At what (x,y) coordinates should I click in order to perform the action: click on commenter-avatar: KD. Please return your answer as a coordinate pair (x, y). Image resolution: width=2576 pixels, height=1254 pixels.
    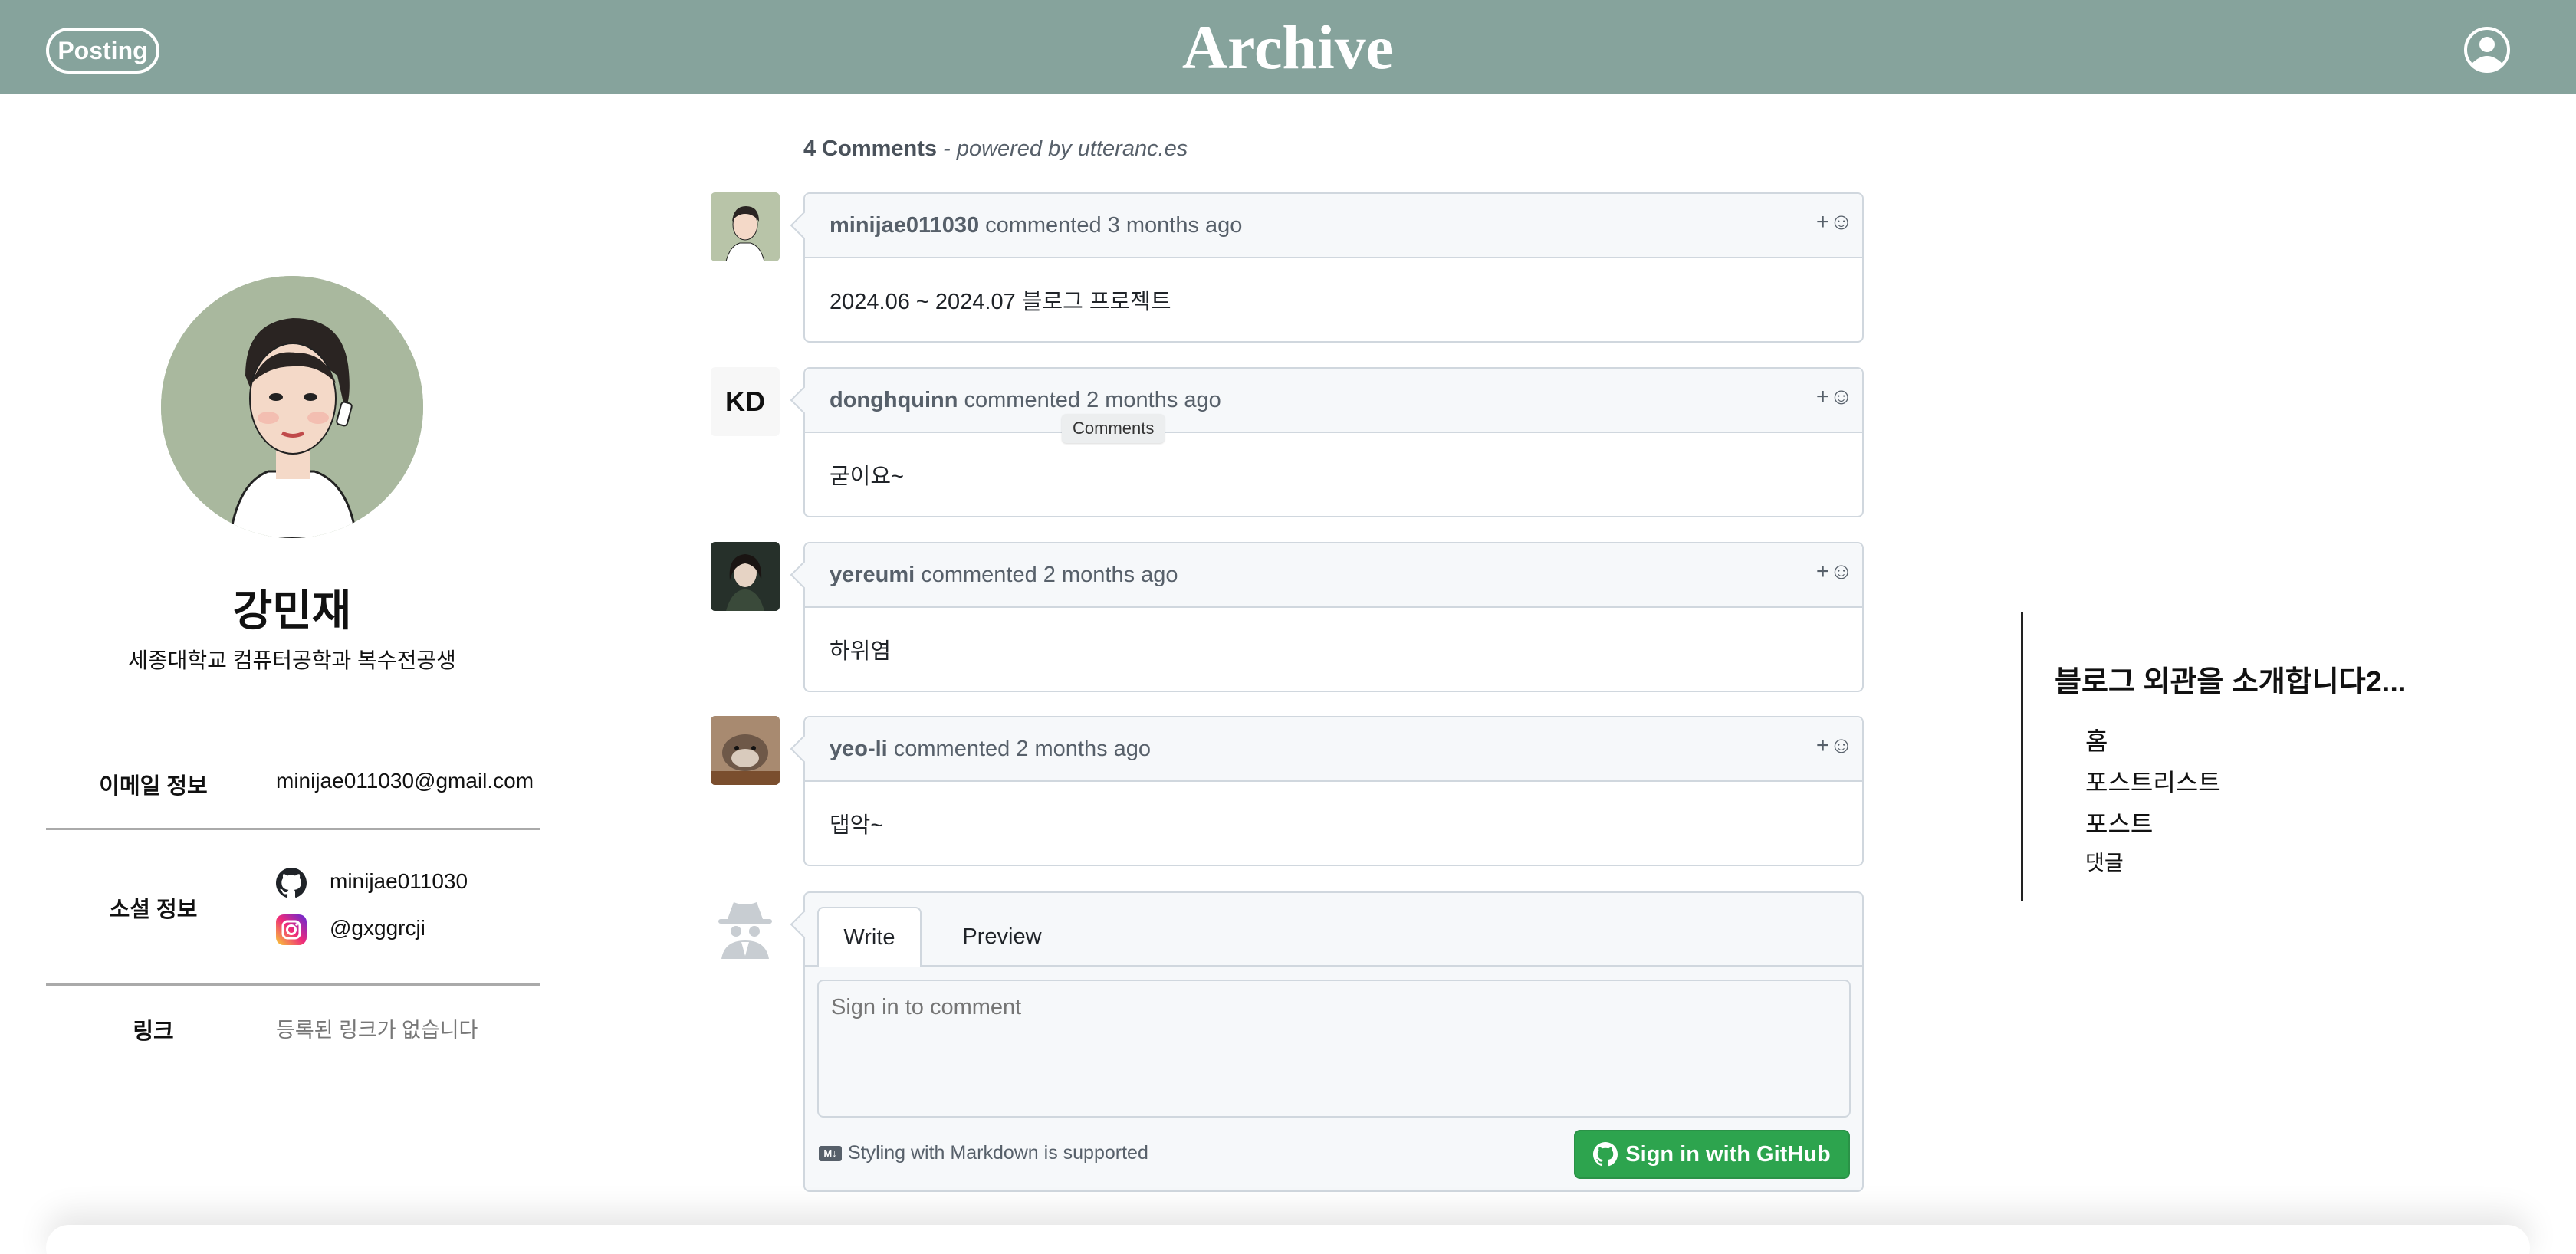
    Looking at the image, I should click on (746, 401).